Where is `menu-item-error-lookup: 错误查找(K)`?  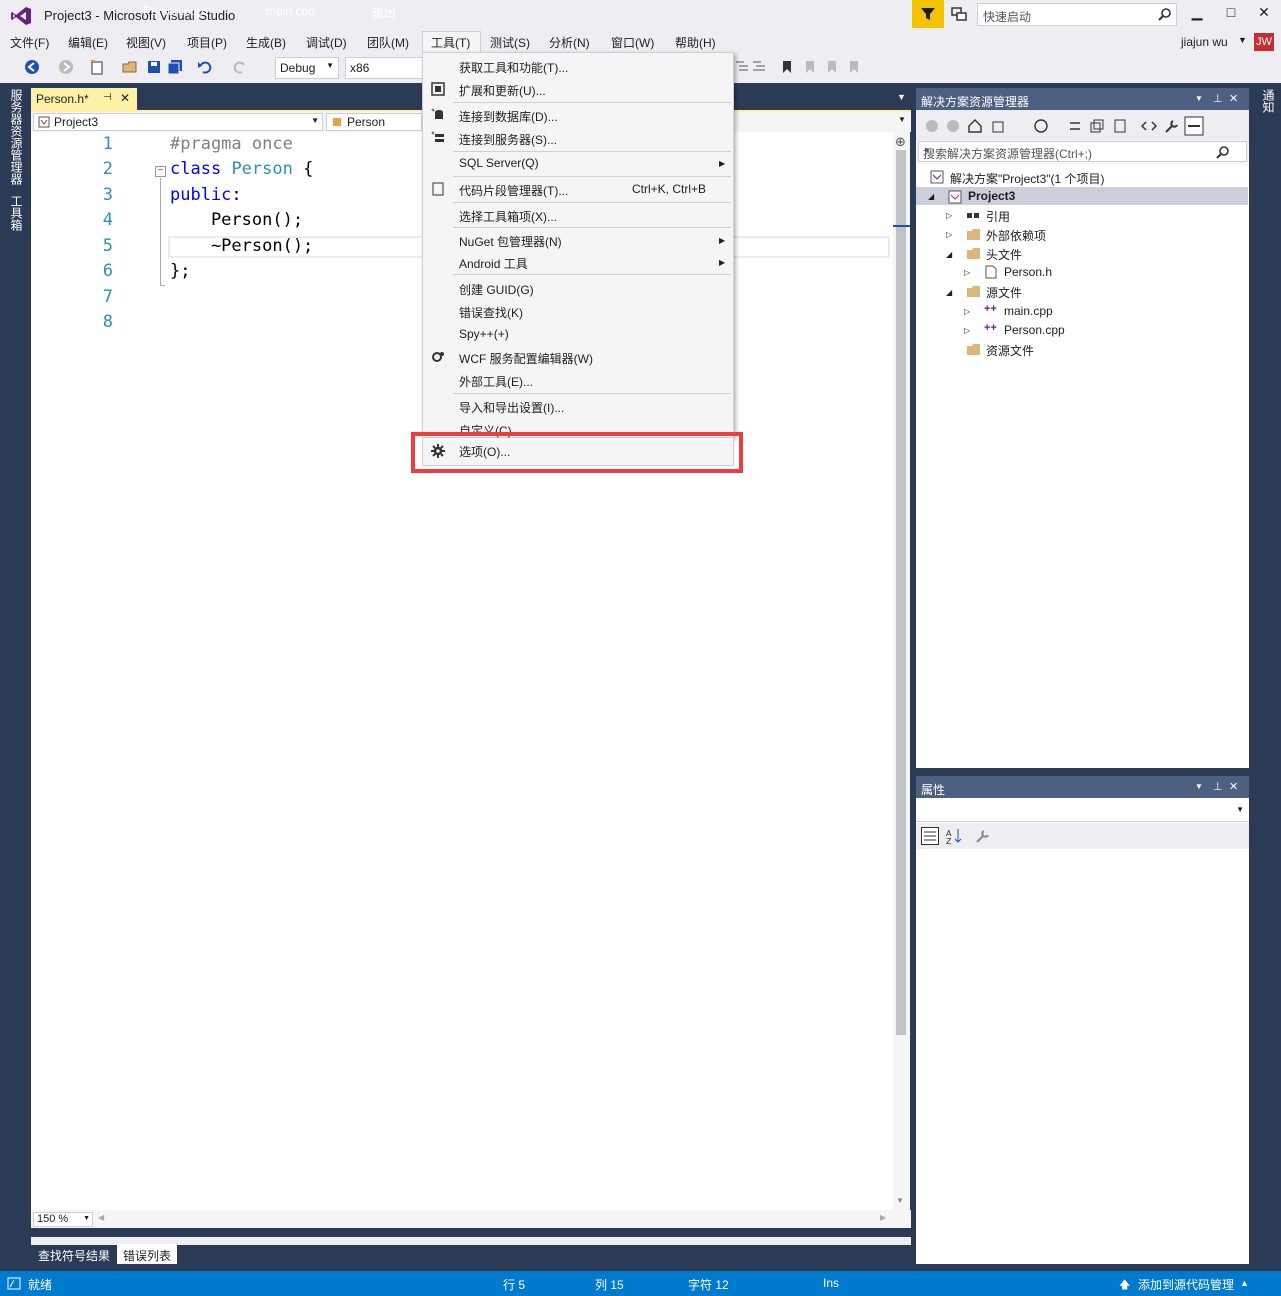
menu-item-error-lookup: 错误查找(K) is located at coordinates (491, 312).